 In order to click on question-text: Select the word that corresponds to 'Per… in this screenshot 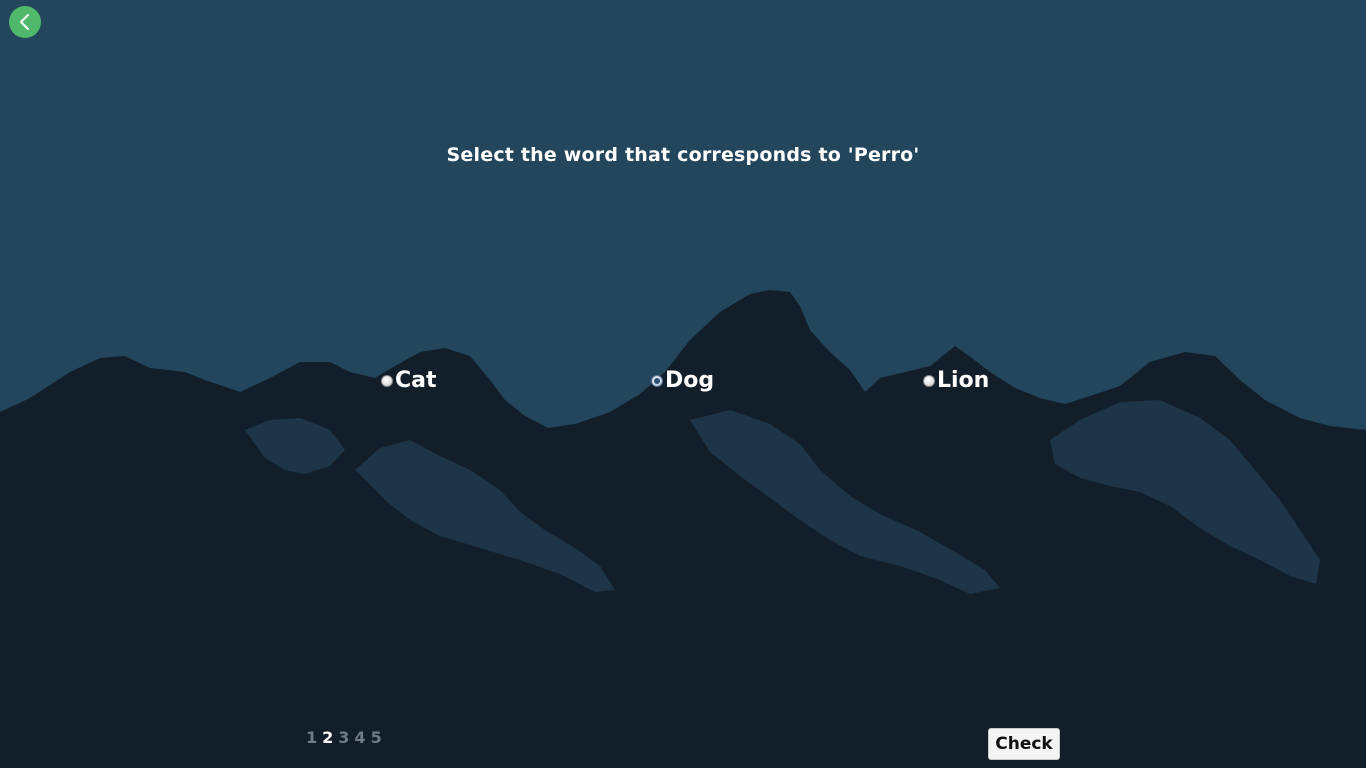, I will do `click(683, 155)`.